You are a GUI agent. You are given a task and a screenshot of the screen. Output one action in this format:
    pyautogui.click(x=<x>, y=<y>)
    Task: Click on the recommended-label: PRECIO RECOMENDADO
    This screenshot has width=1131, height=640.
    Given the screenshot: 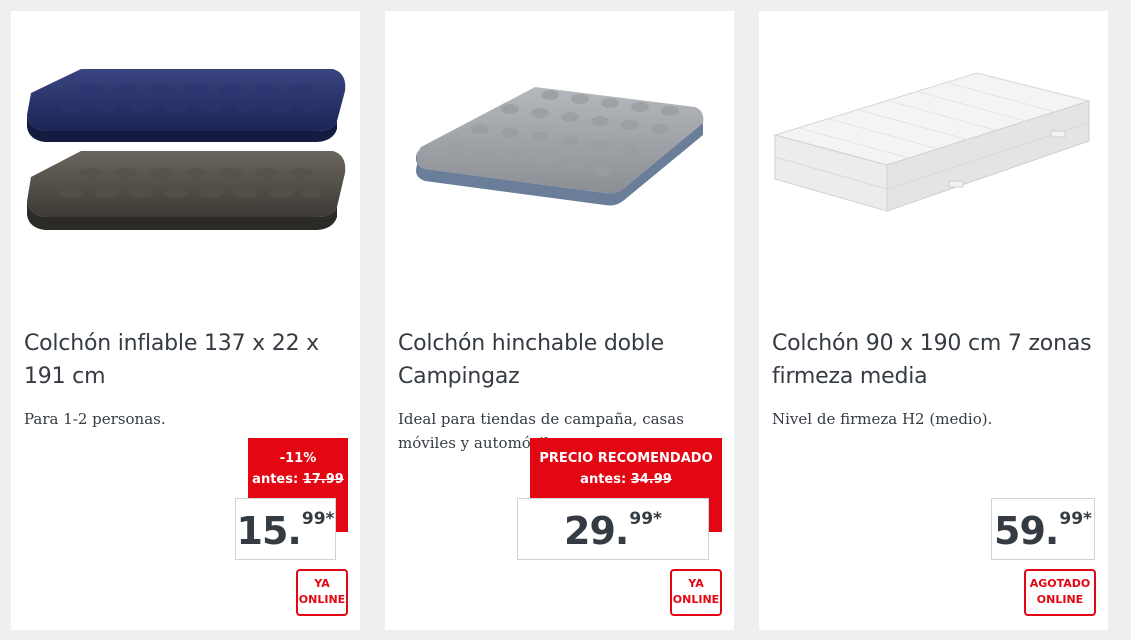 What is the action you would take?
    pyautogui.click(x=626, y=458)
    